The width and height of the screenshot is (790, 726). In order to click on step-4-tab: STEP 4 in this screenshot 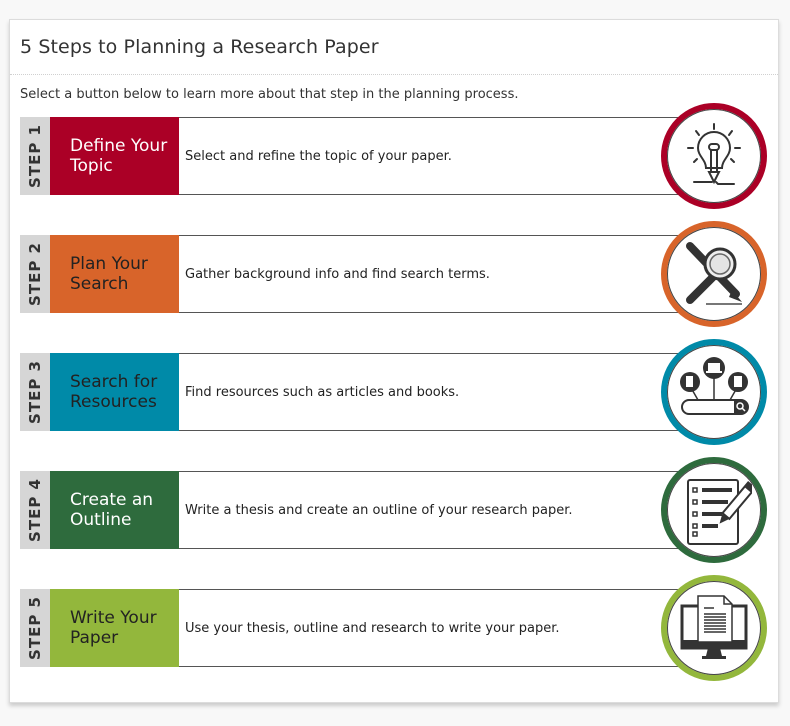, I will do `click(35, 510)`.